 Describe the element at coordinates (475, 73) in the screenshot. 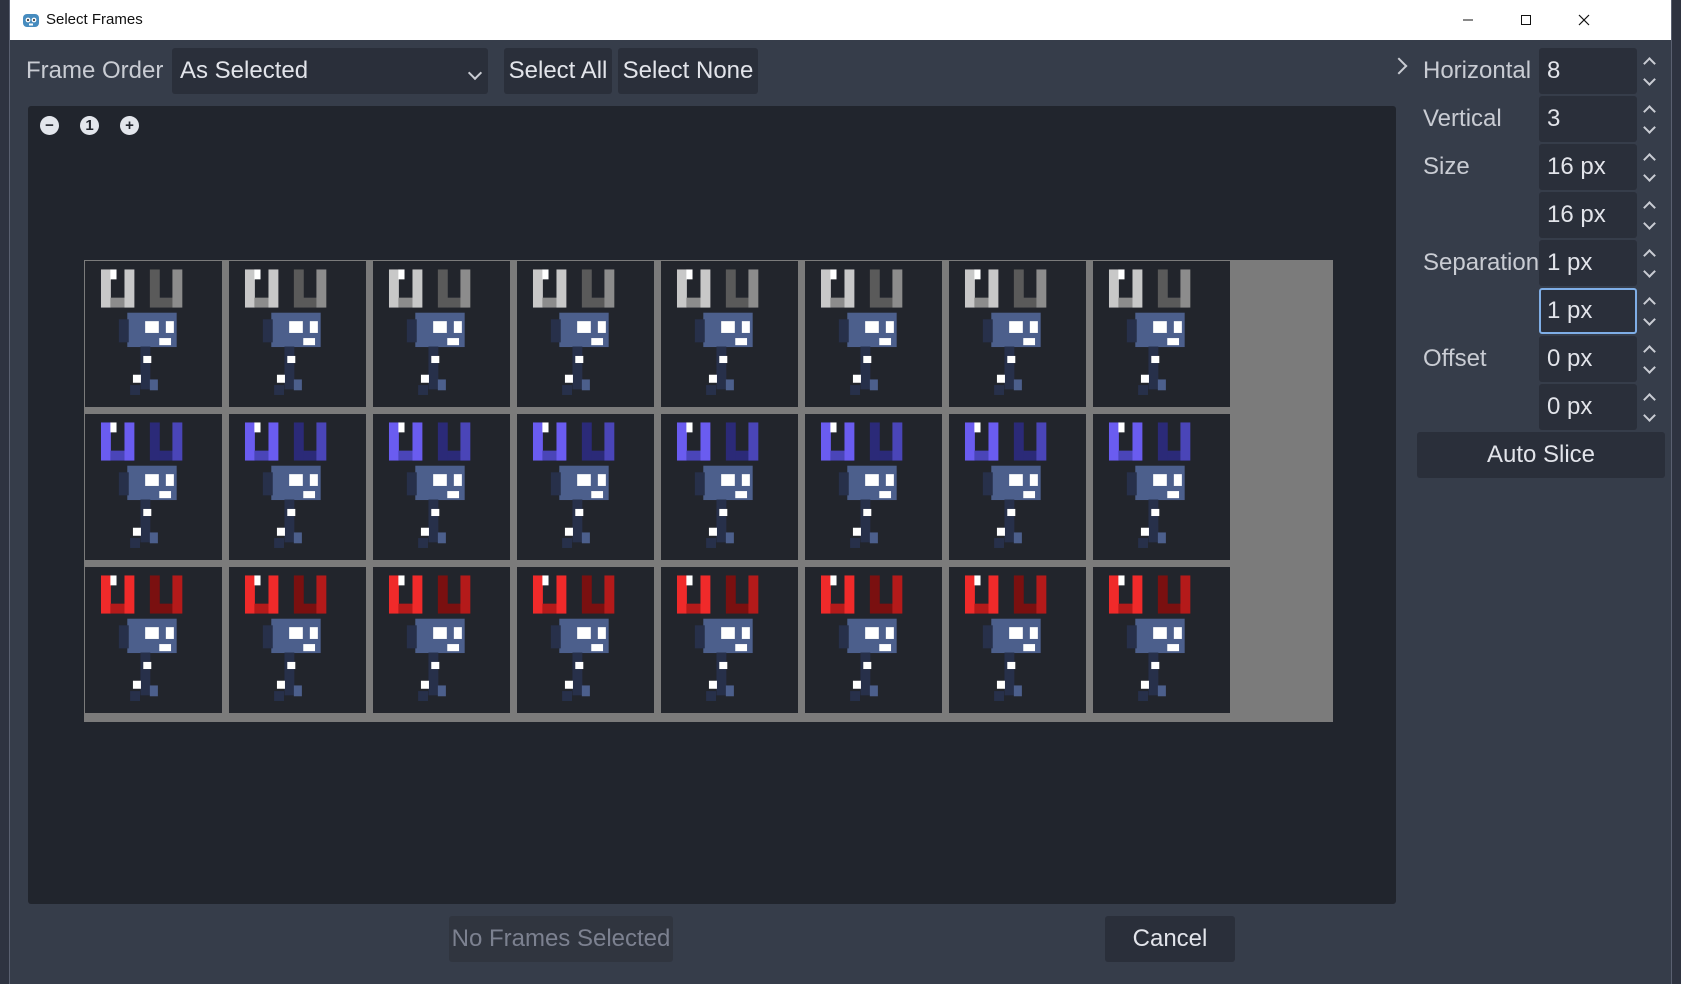

I see `chevron-down-icon` at that location.